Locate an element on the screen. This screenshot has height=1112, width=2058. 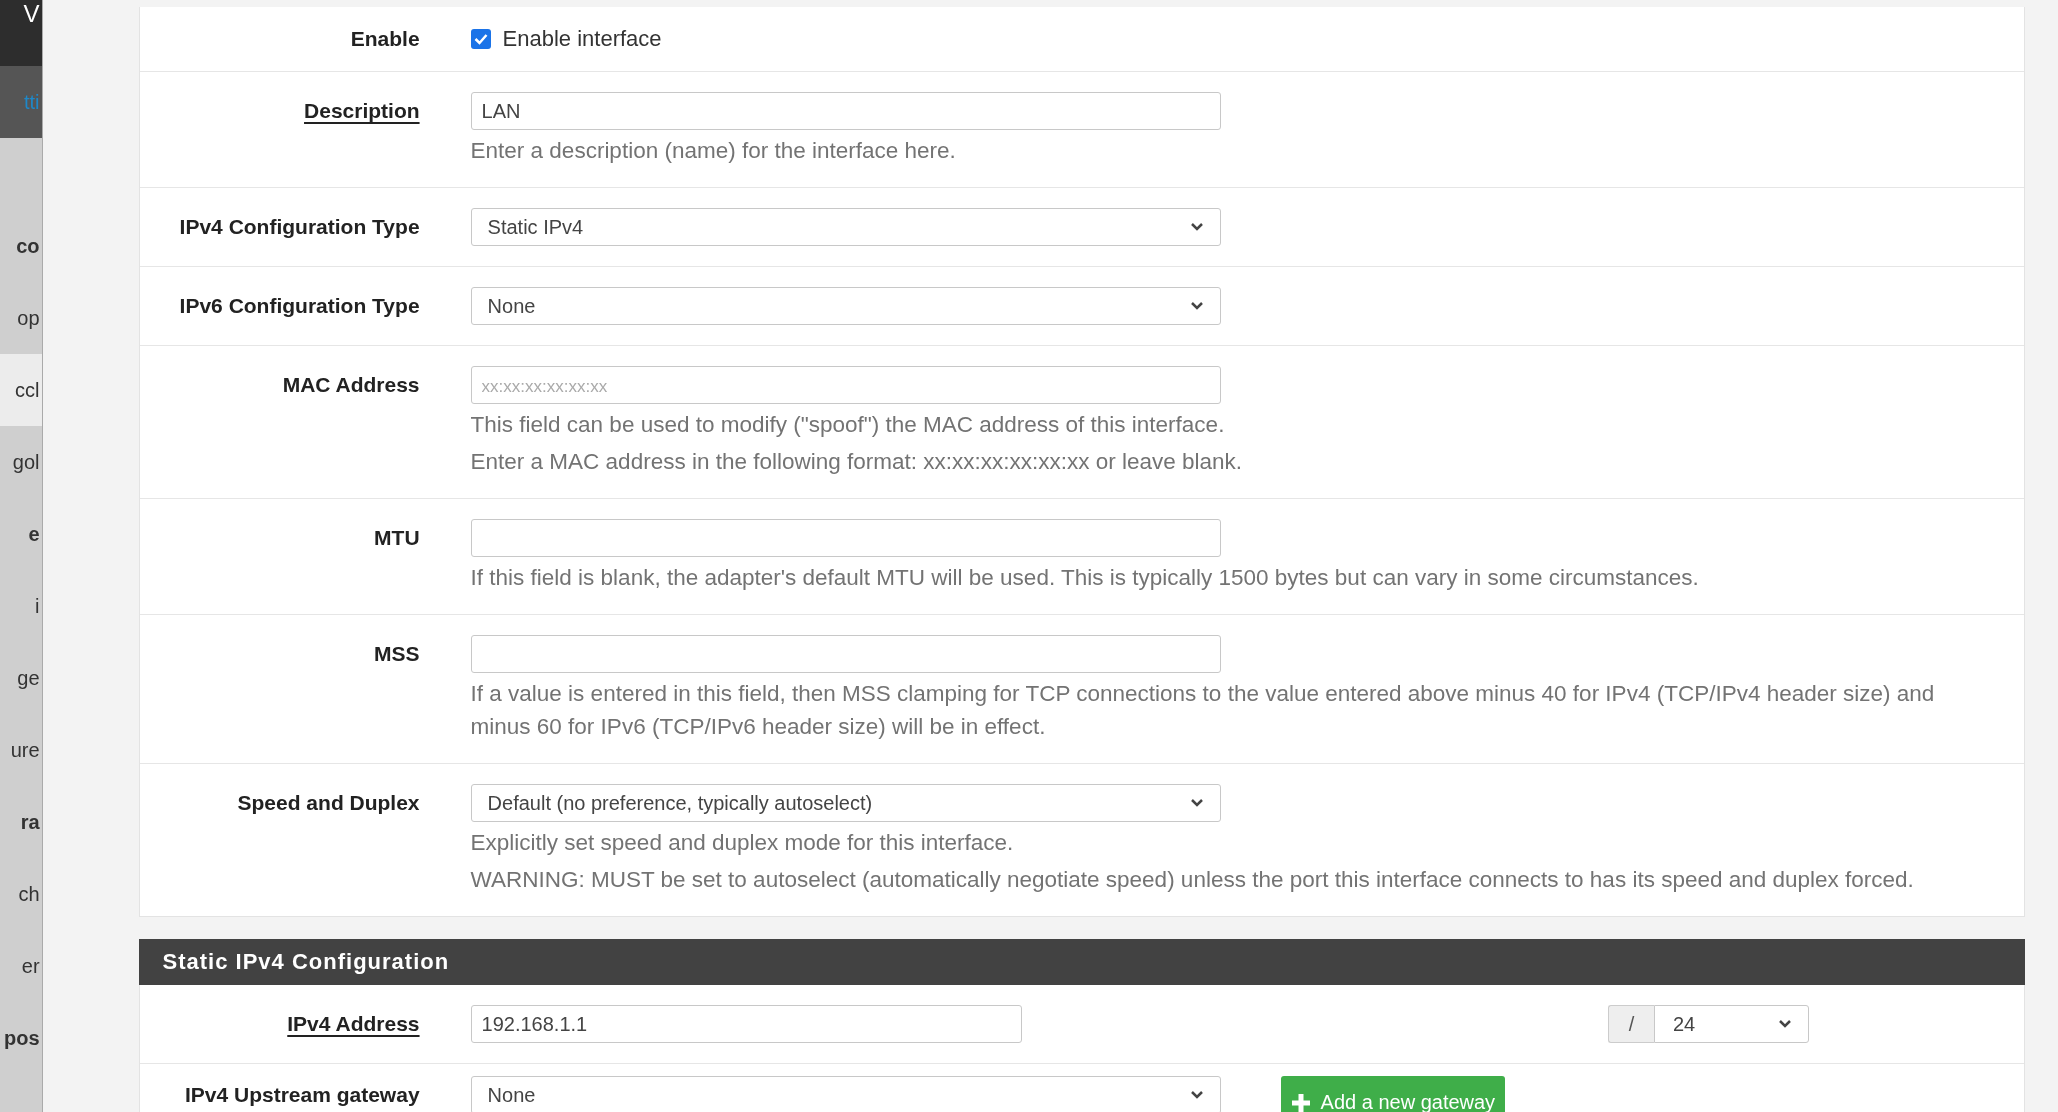
section-header: Static IPv4 Configuration is located at coordinates (1081, 962).